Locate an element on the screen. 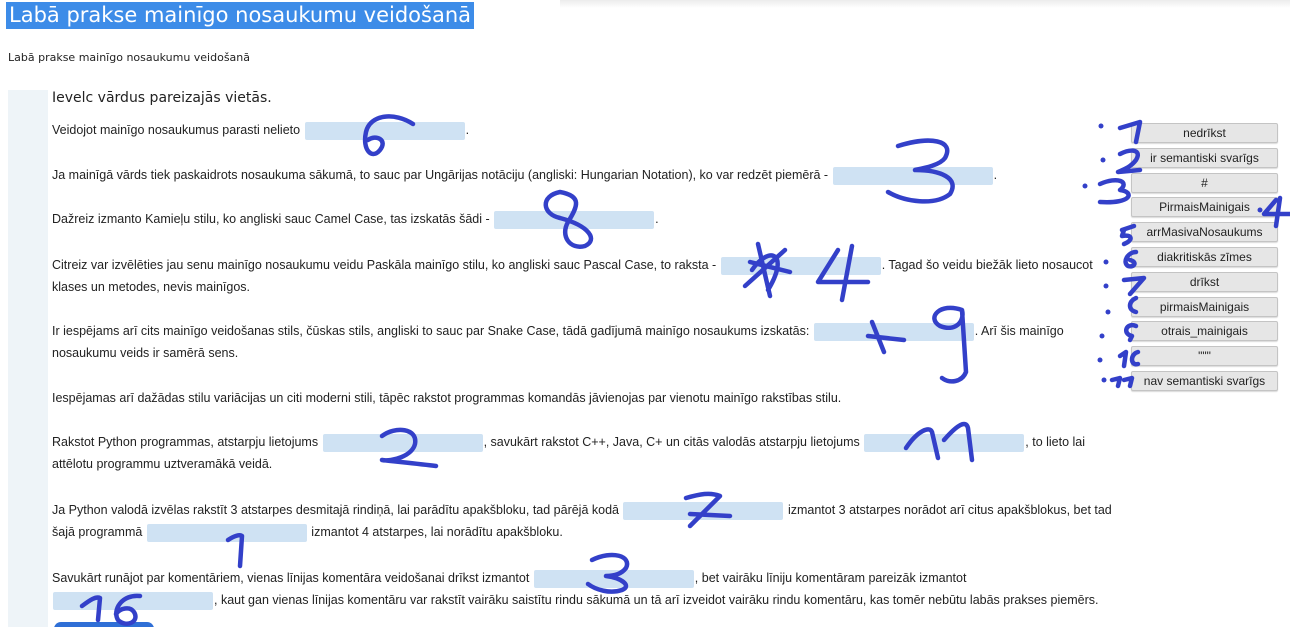 The image size is (1290, 627). header-shadow is located at coordinates (925, 4).